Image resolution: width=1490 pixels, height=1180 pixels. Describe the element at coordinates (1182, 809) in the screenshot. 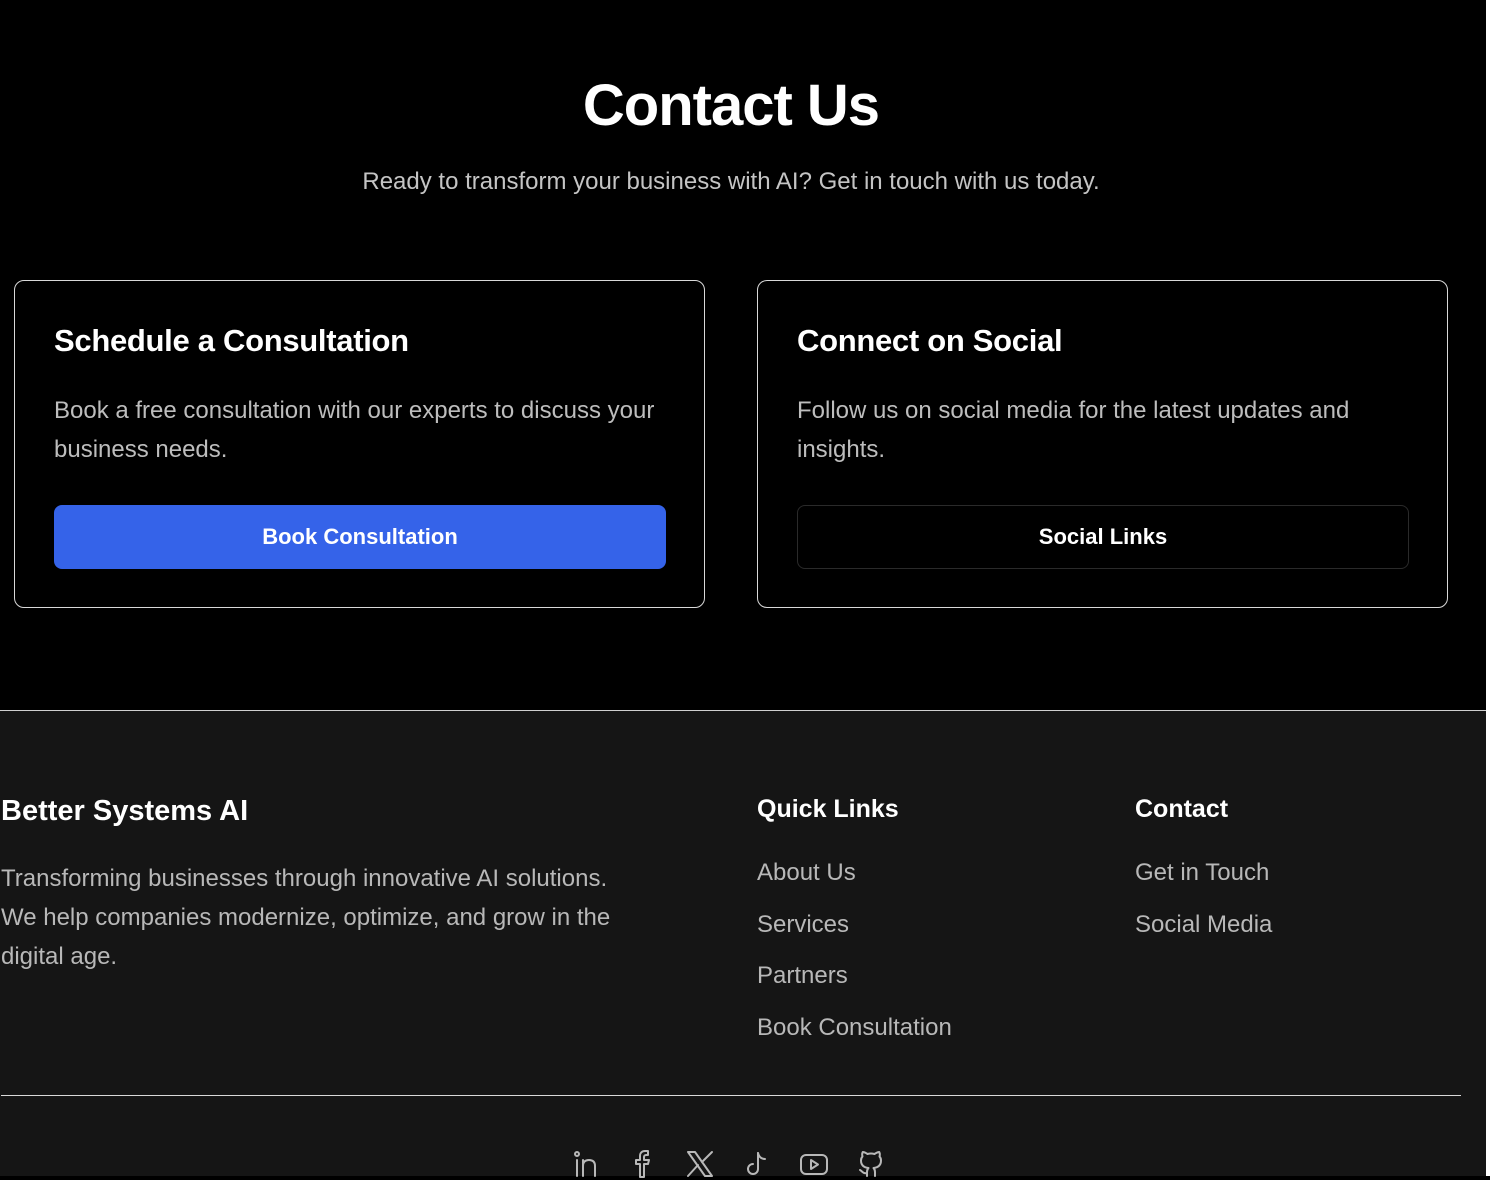

I see `contact-column-title: Contact` at that location.